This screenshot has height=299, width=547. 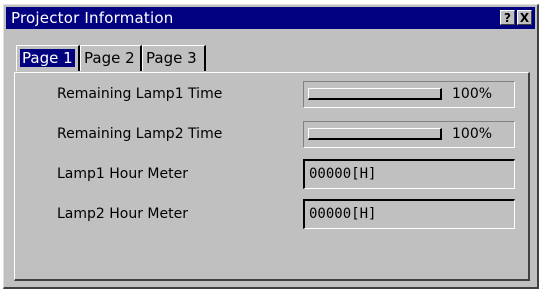 What do you see at coordinates (524, 17) in the screenshot?
I see `close-button: X` at bounding box center [524, 17].